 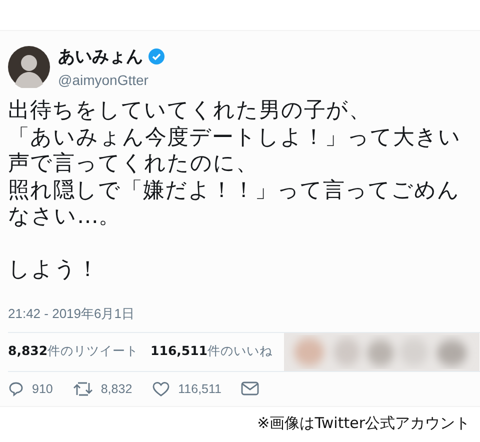 What do you see at coordinates (82, 388) in the screenshot?
I see `retweet-icon` at bounding box center [82, 388].